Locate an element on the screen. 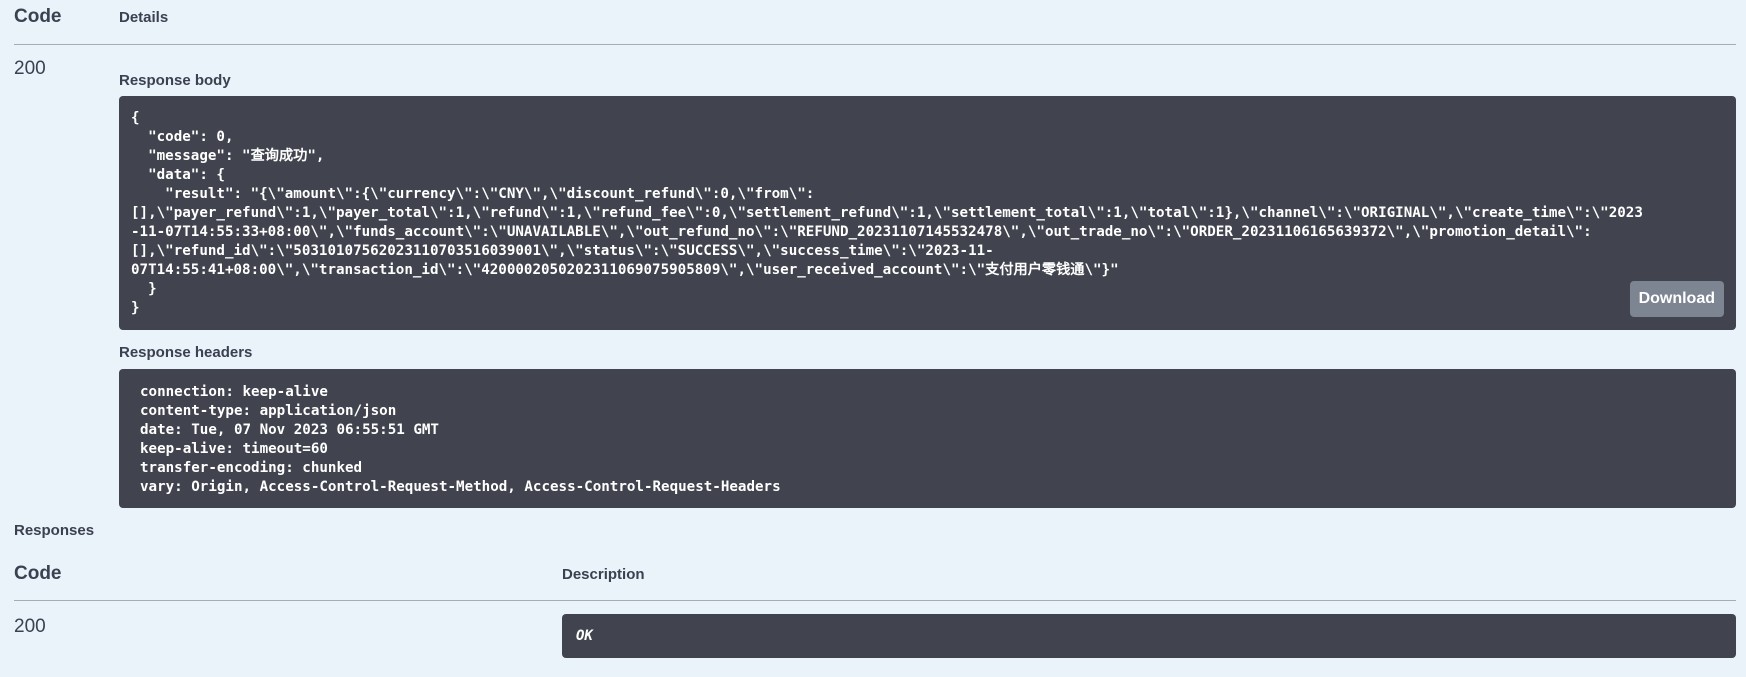 Image resolution: width=1746 pixels, height=677 pixels. response-body-line: "code": 0, is located at coordinates (182, 137).